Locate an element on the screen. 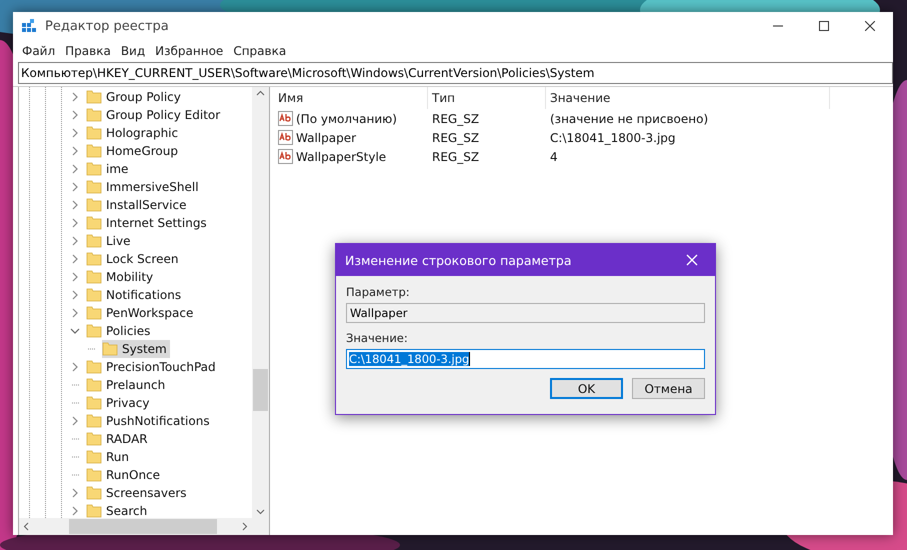  table-cell-text: C:\18041_1800-3.jpg is located at coordinates (613, 138).